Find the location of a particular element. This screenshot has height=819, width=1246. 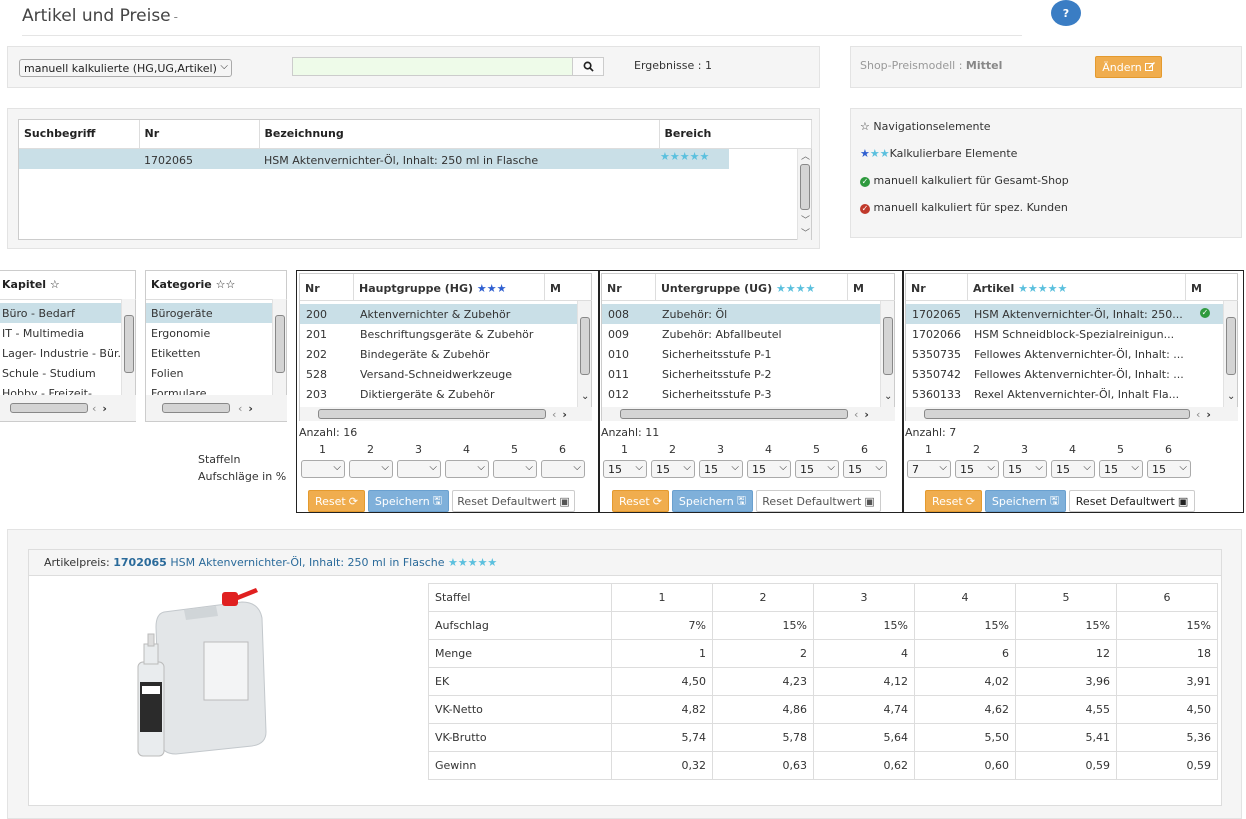

mode-select-wrap: manuell kalkulierte (HG,UG,Artikel) ⌵ is located at coordinates (125, 68).